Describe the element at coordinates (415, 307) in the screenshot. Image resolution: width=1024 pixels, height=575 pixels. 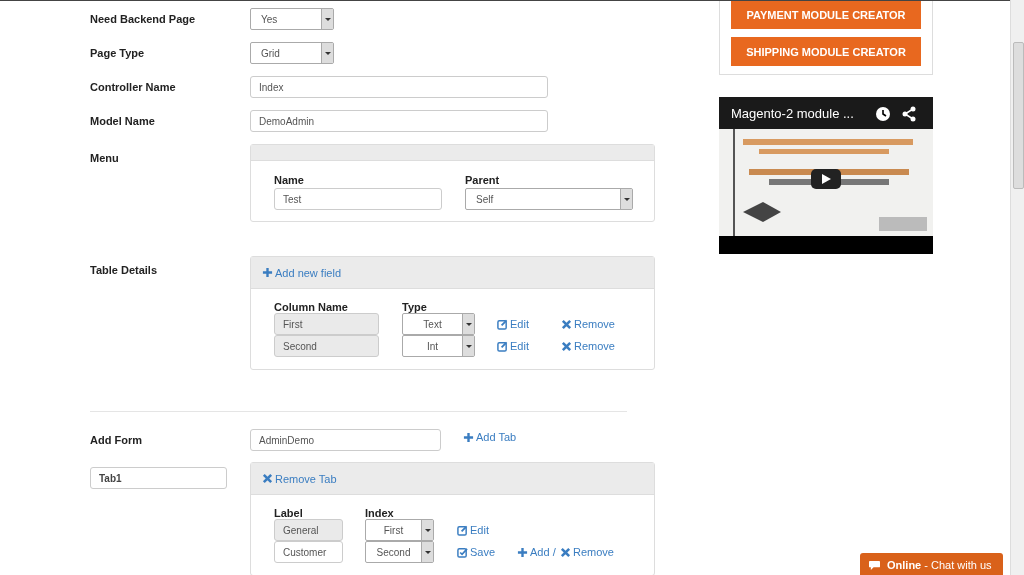
I see `column-header: Type` at that location.